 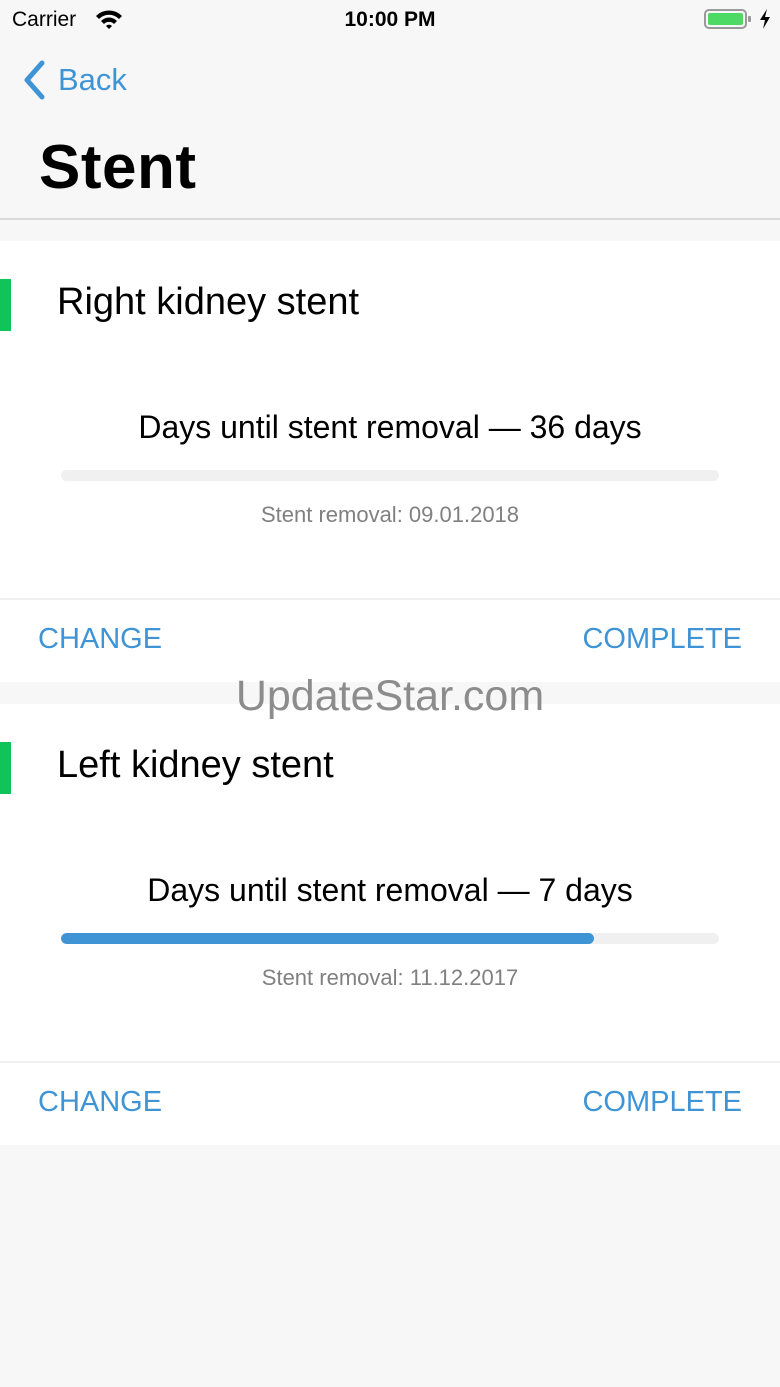 I want to click on days-until-removal: Days until stent removal — 36 days, so click(x=390, y=427).